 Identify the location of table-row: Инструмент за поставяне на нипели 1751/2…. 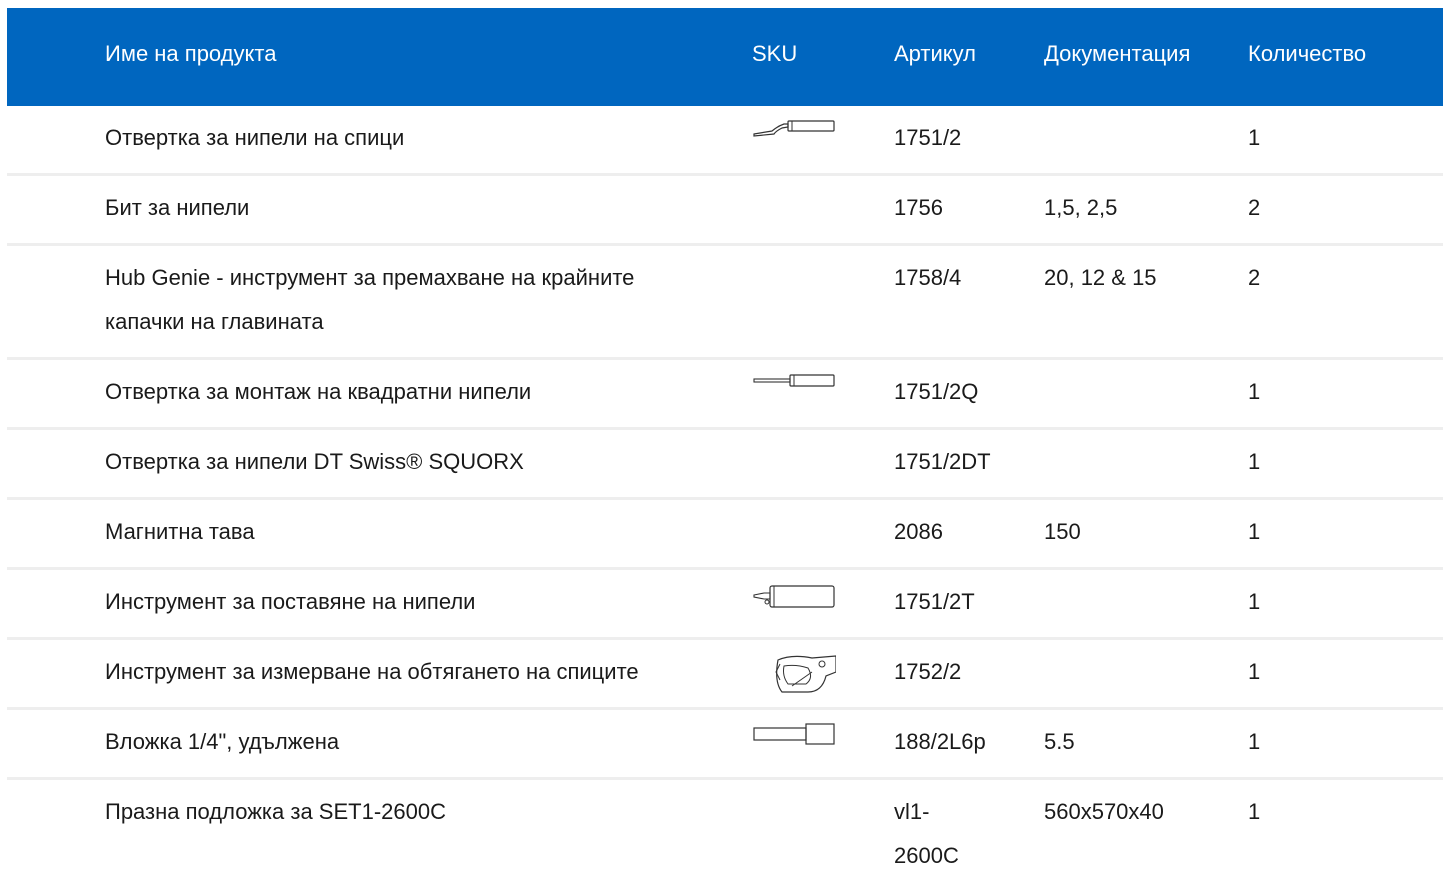
(725, 605).